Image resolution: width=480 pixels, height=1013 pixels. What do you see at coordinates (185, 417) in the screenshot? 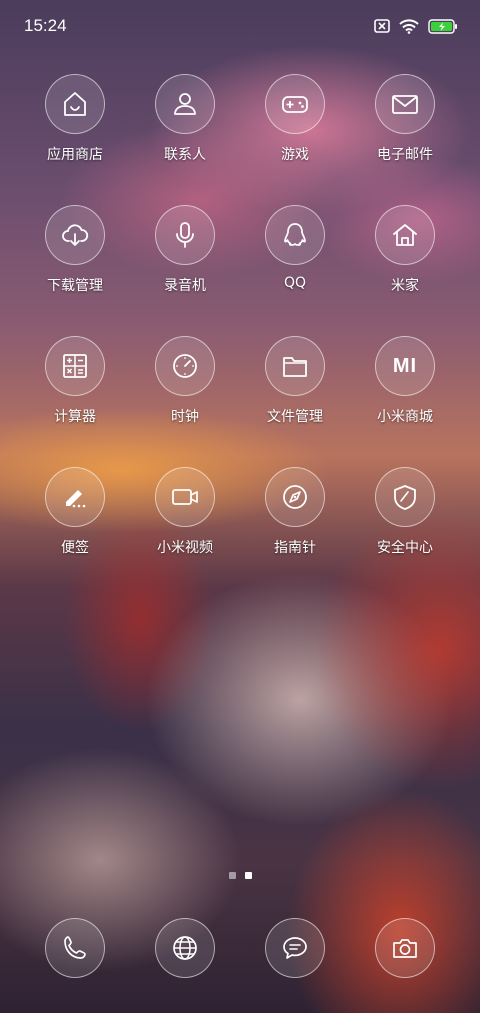
I see `app-label: 时钟` at bounding box center [185, 417].